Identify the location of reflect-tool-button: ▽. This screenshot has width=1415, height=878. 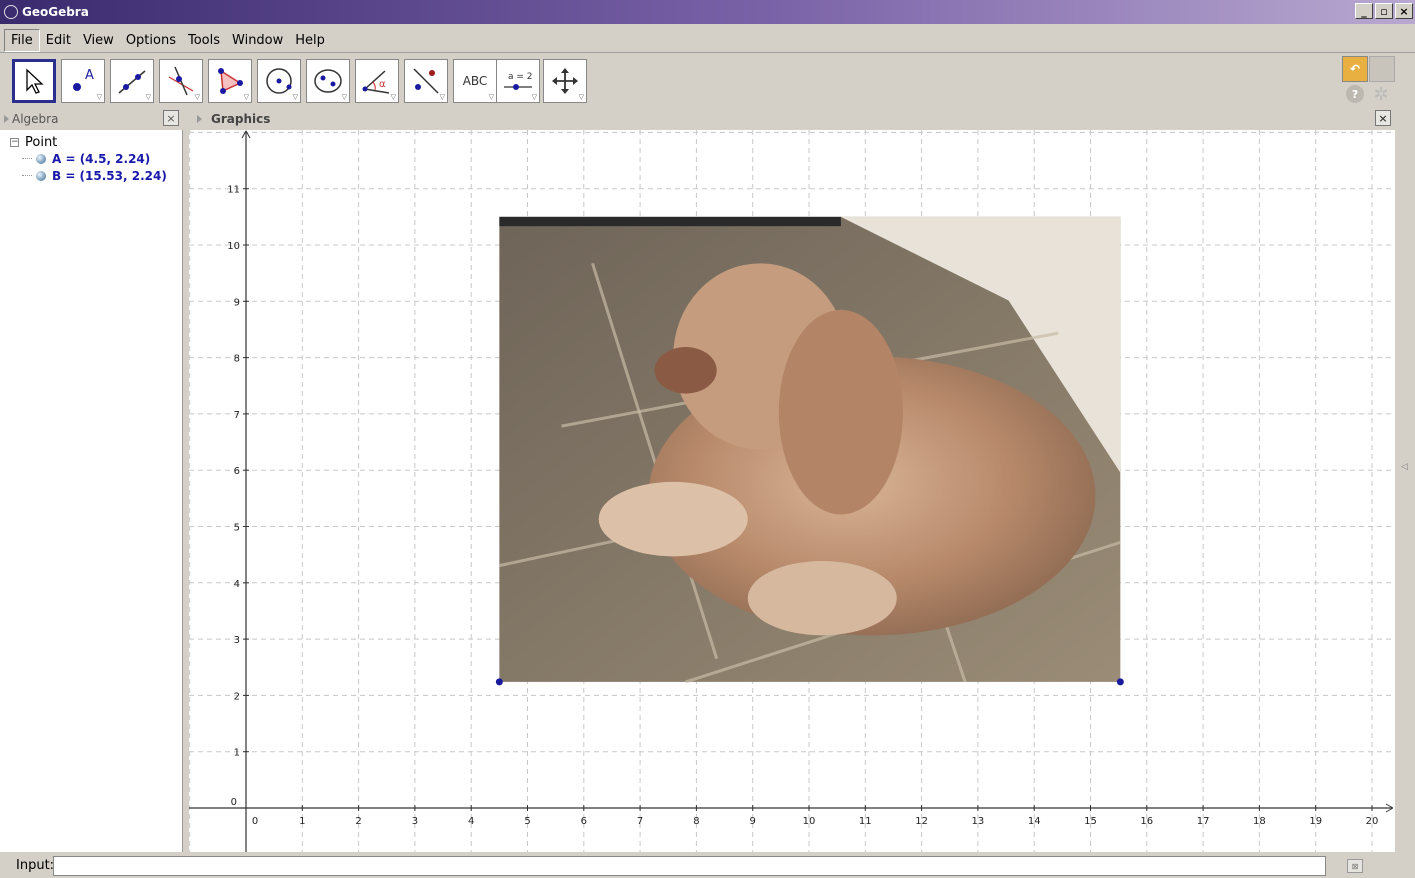
(426, 81).